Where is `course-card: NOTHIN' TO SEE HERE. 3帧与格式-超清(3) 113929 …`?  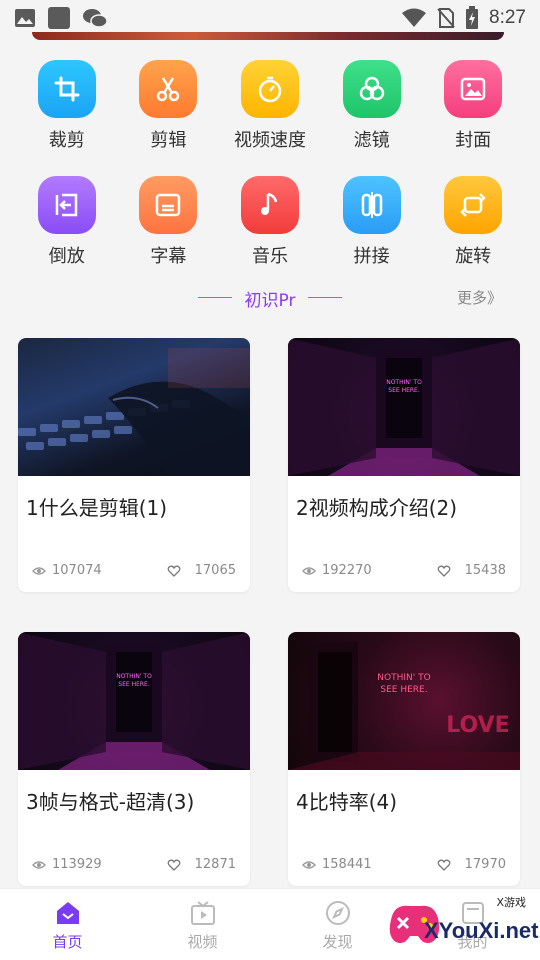 course-card: NOTHIN' TO SEE HERE. 3帧与格式-超清(3) 113929 … is located at coordinates (134, 759).